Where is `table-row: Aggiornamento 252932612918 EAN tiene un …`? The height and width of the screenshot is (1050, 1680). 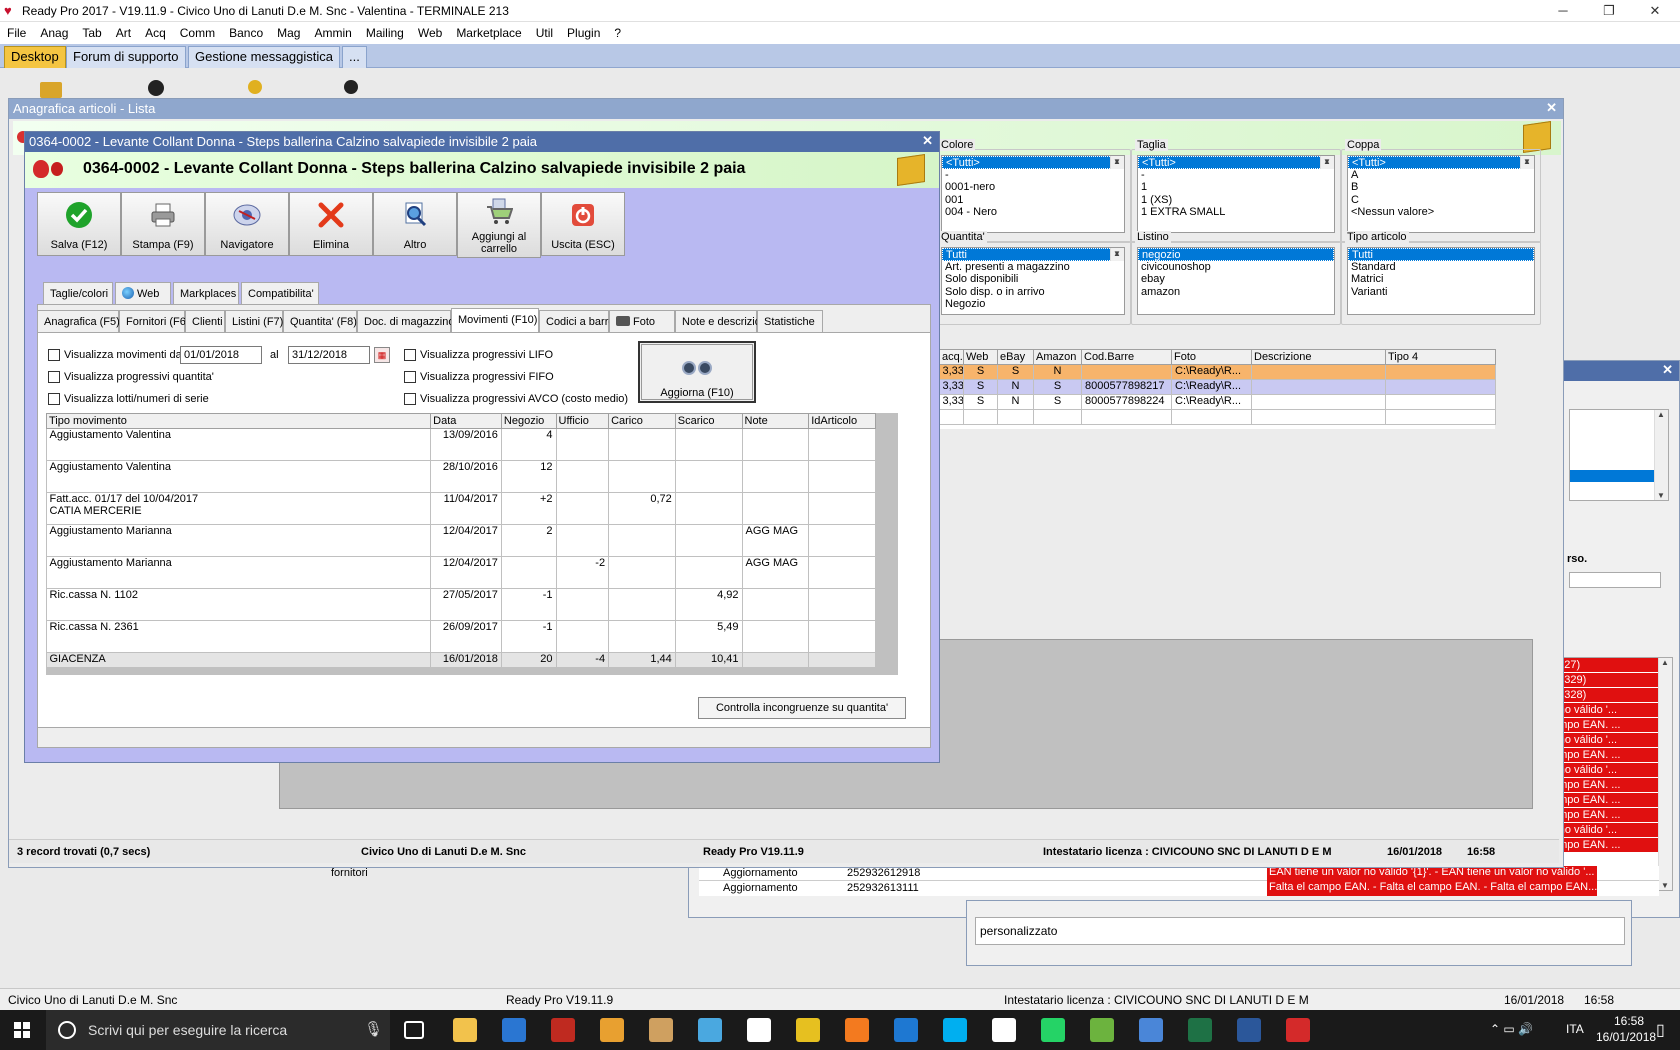 table-row: Aggiornamento 252932612918 EAN tiene un … is located at coordinates (1179, 873).